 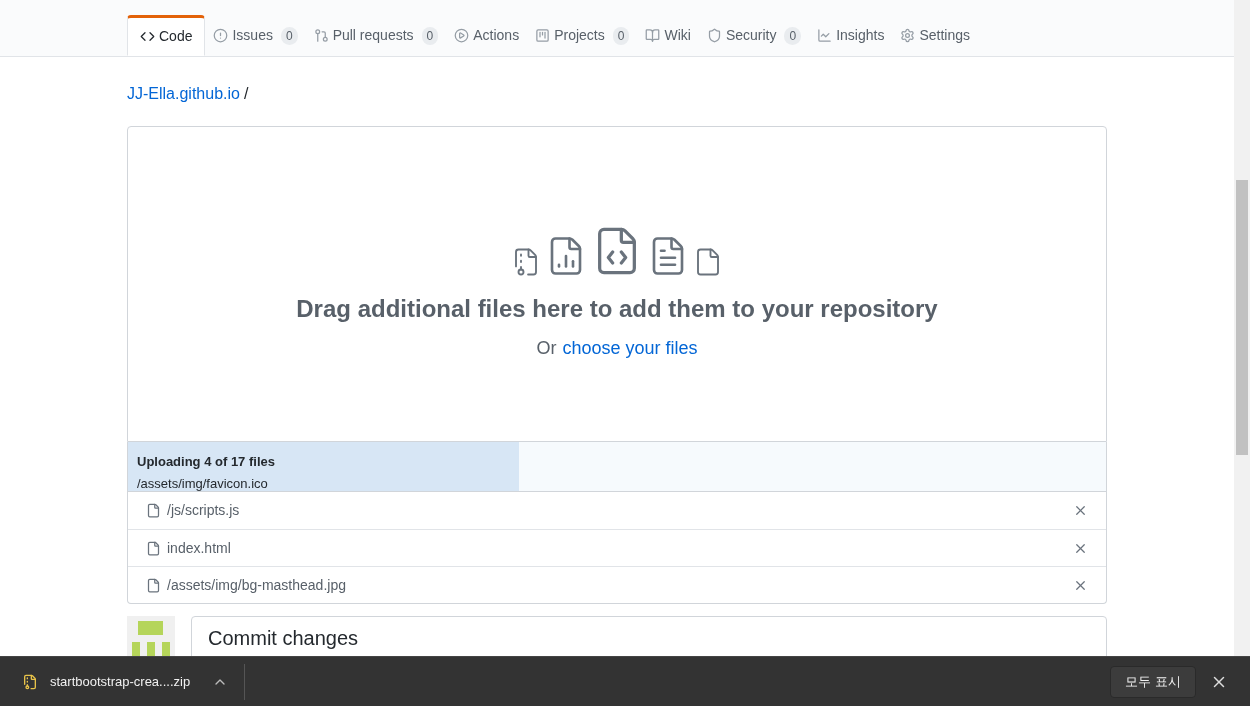 I want to click on book-icon, so click(x=653, y=35).